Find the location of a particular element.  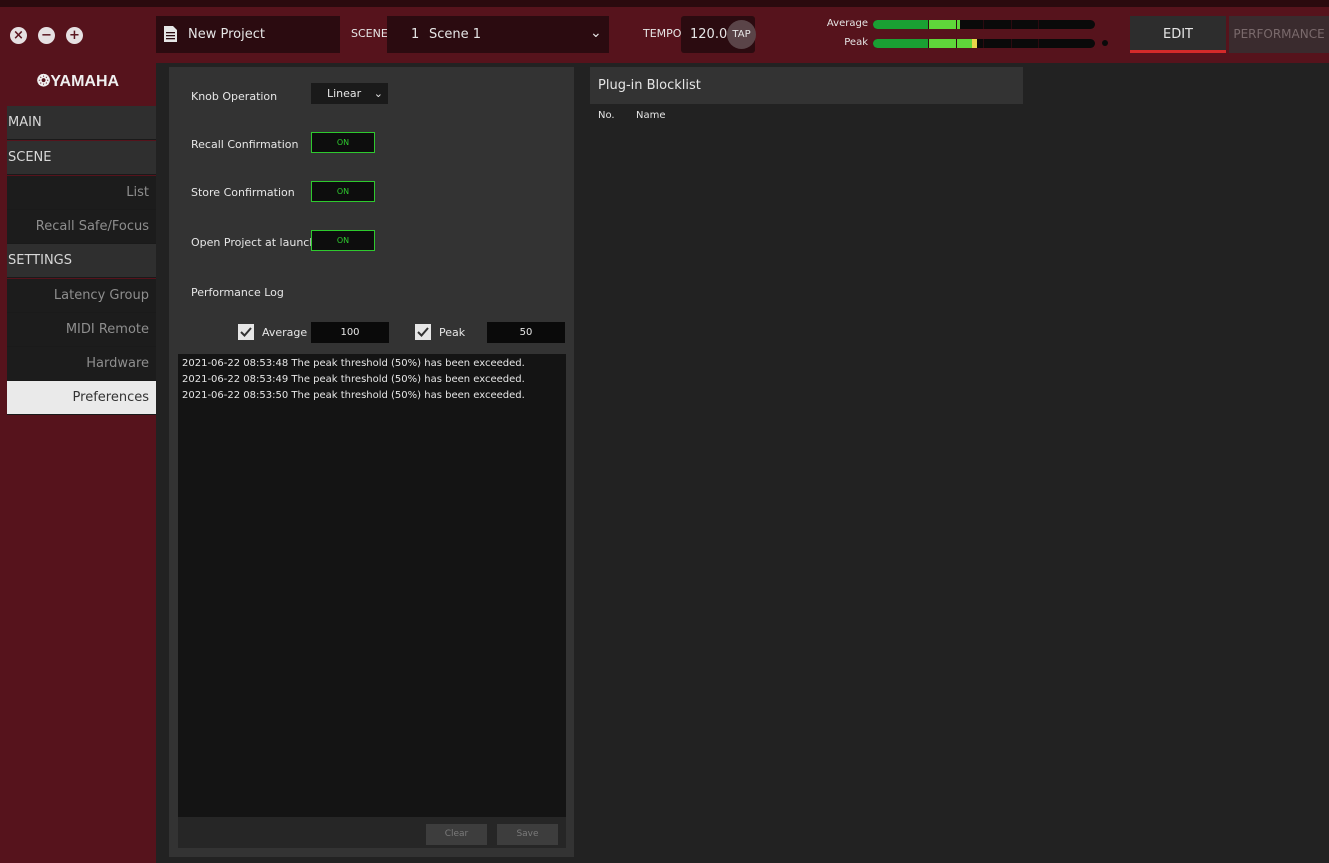

recall-confirmation-label: Recall Confirmation is located at coordinates (245, 144).